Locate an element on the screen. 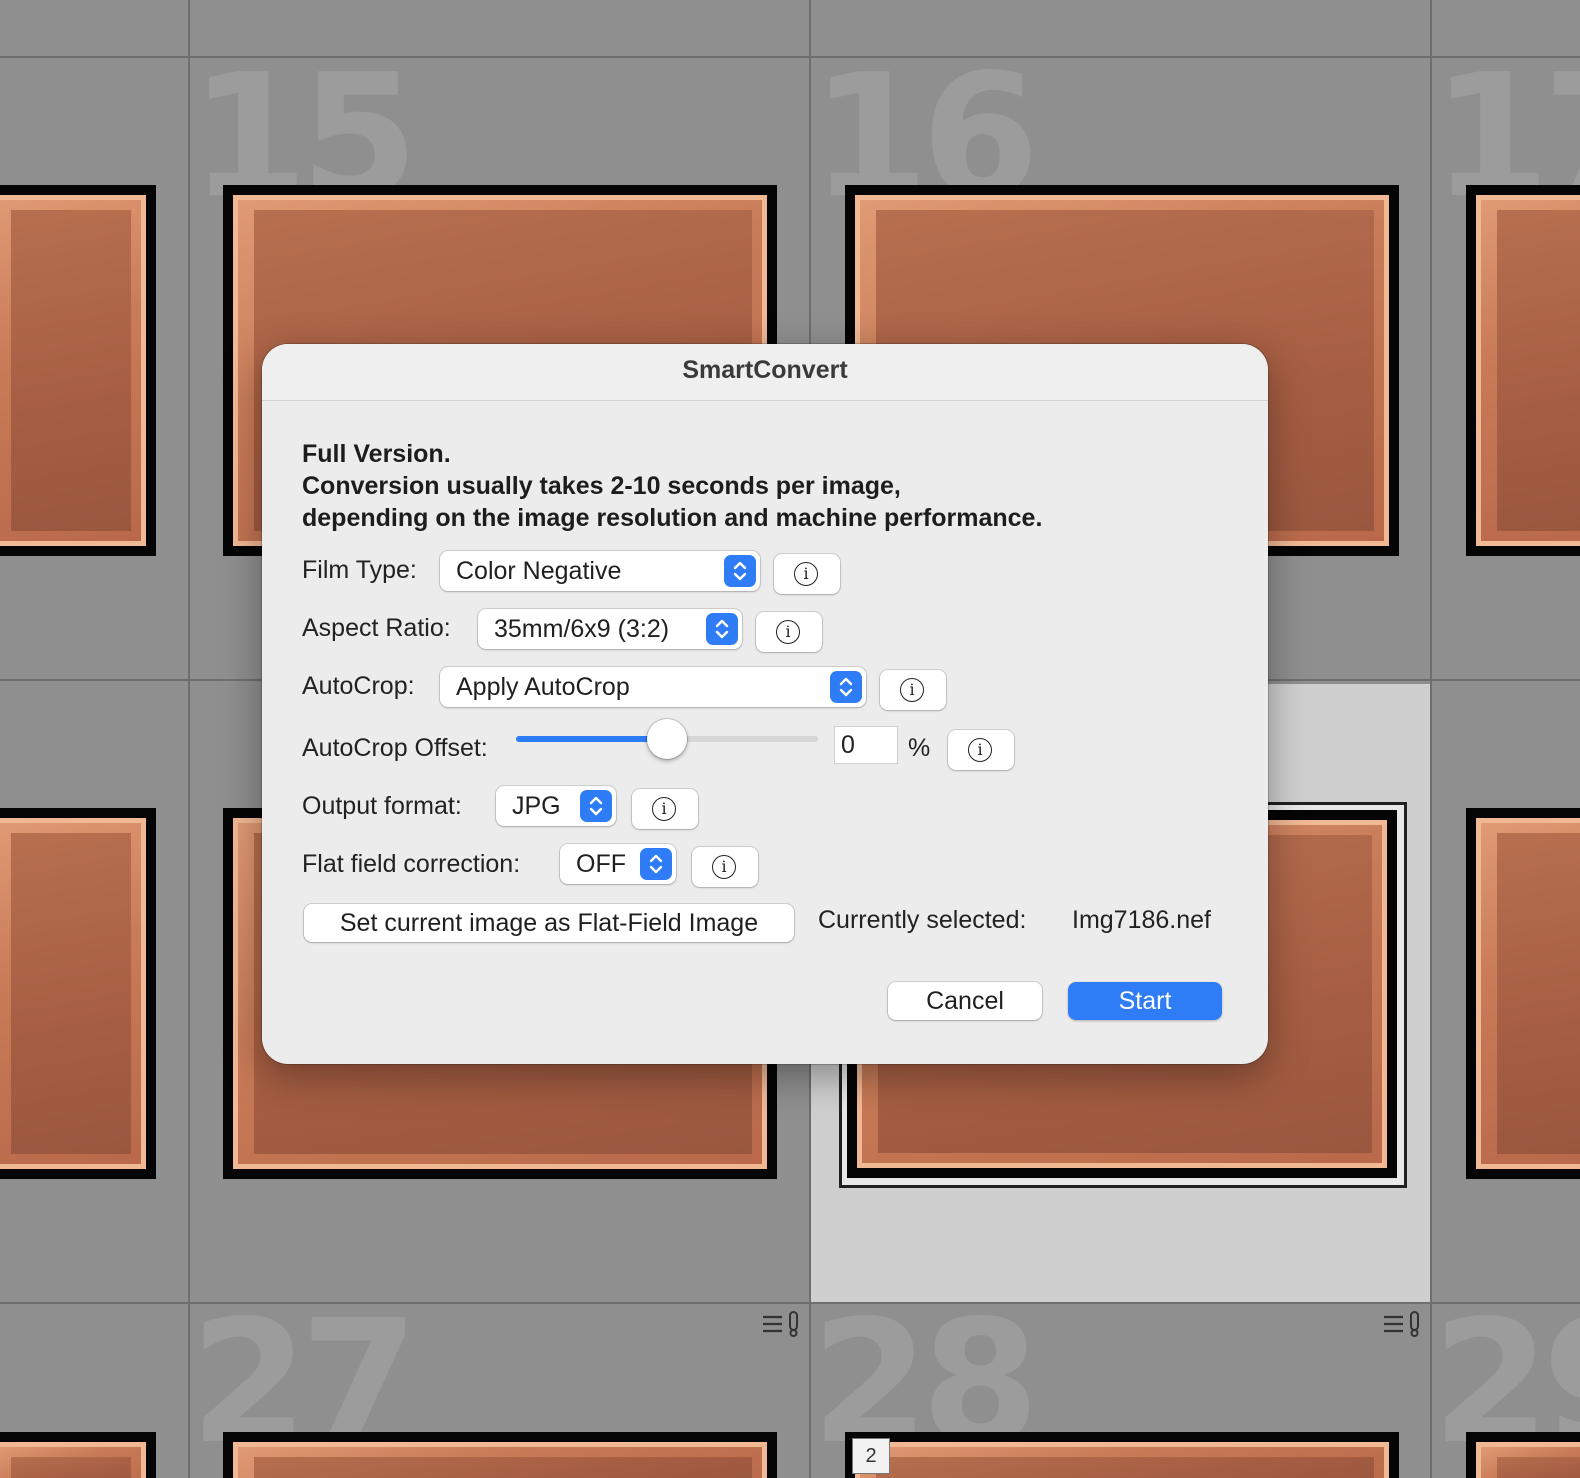 The image size is (1580, 1478). flat-field-info-button: i is located at coordinates (725, 867).